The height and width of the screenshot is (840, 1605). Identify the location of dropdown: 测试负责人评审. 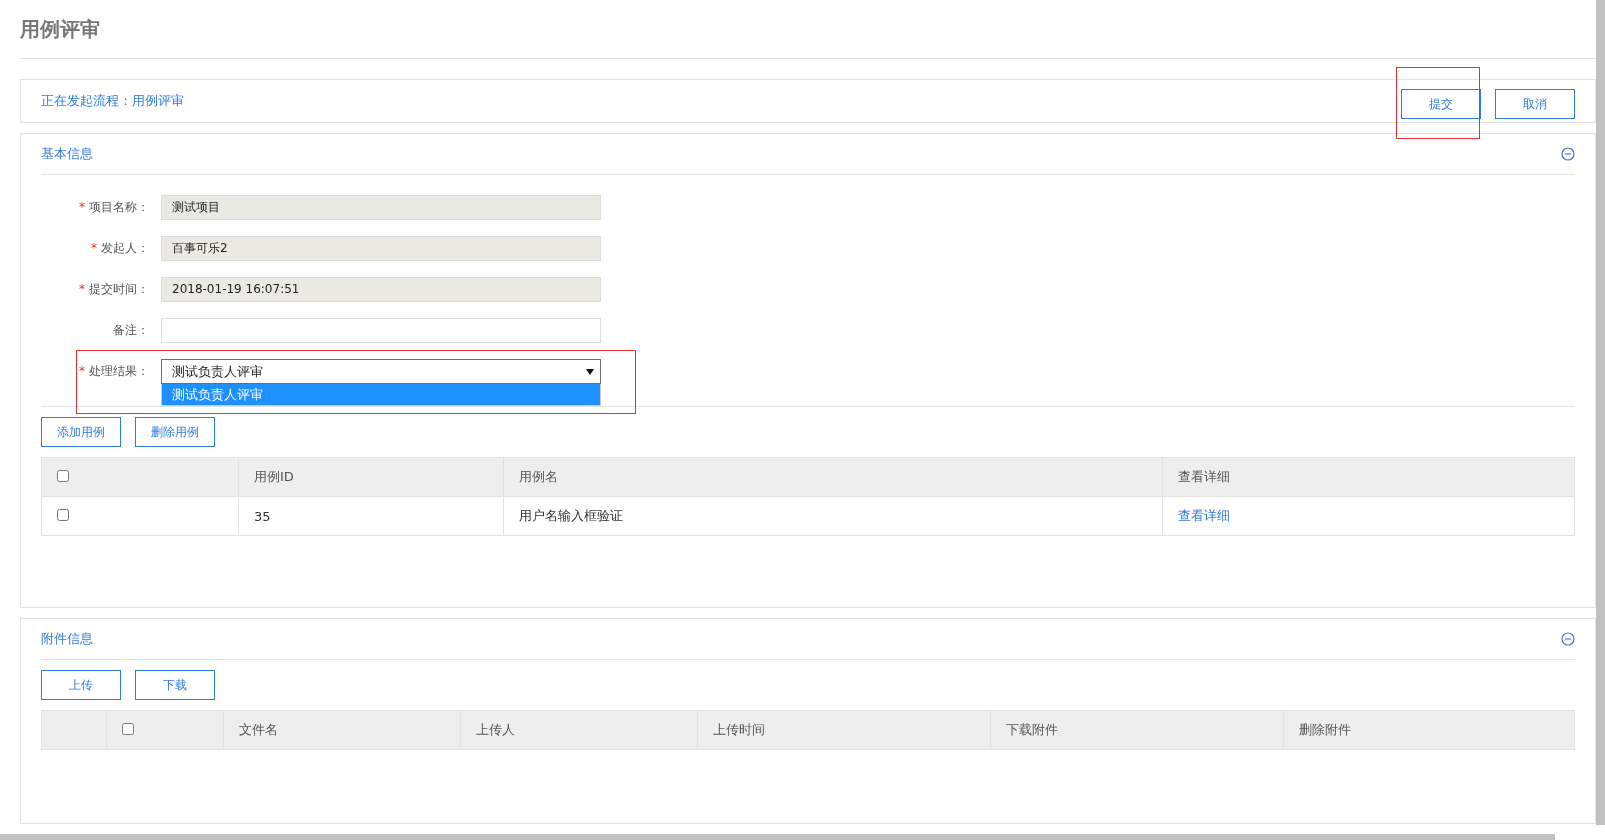
(381, 371).